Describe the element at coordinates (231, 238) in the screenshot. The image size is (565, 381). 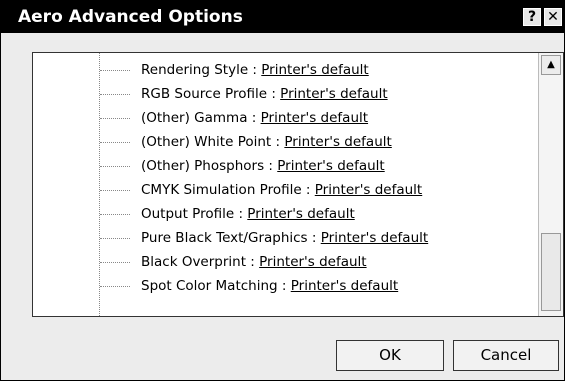
I see `option-label: Pure Black Text/Graphics :` at that location.